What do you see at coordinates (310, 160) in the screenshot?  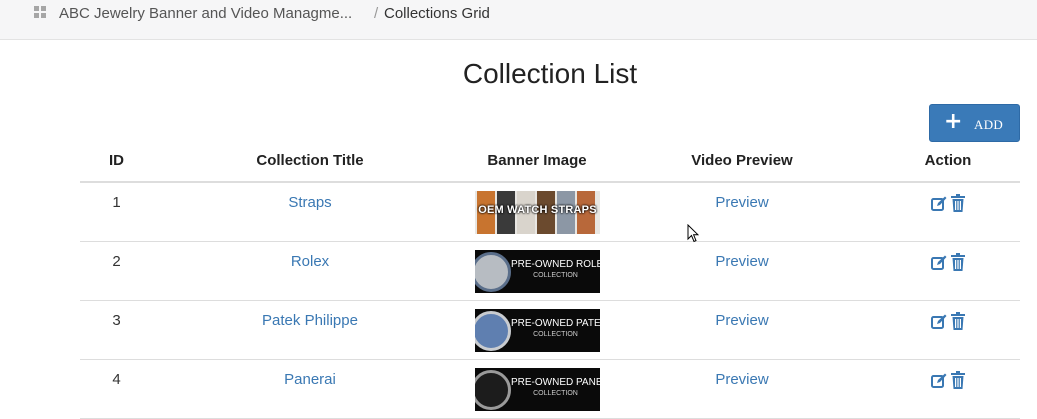 I see `header-collection-title: Collection Title` at bounding box center [310, 160].